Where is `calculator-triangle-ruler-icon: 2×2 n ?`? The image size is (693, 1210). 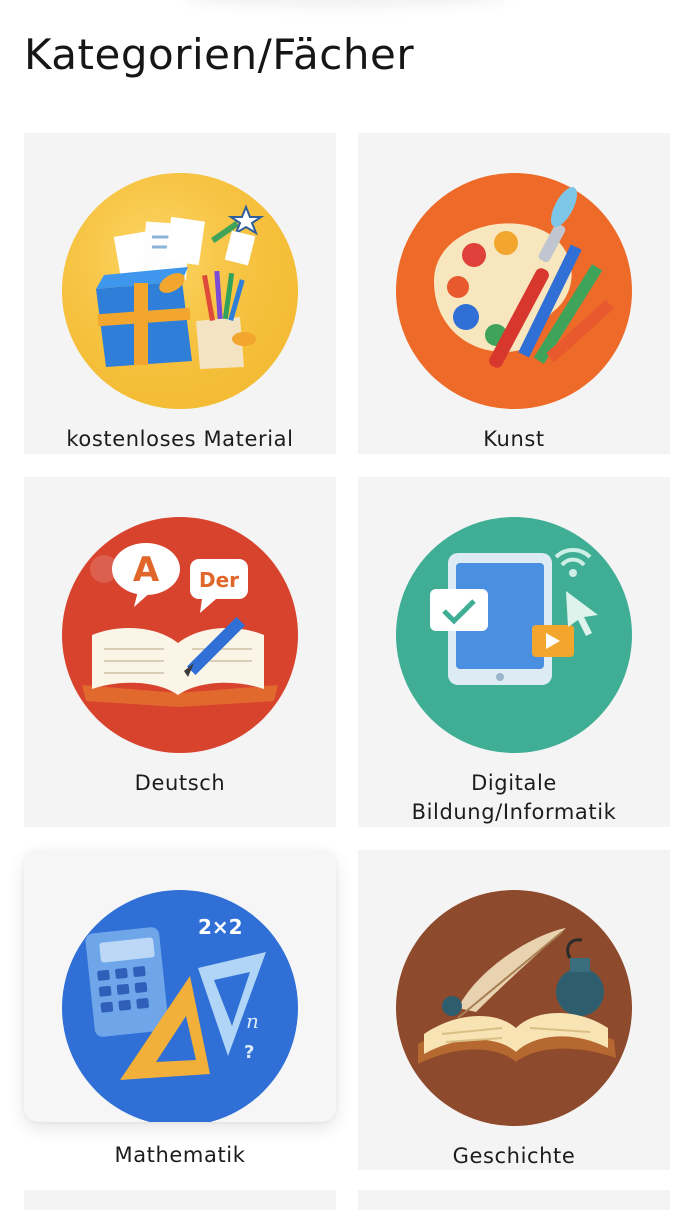 calculator-triangle-ruler-icon: 2×2 n ? is located at coordinates (180, 1006).